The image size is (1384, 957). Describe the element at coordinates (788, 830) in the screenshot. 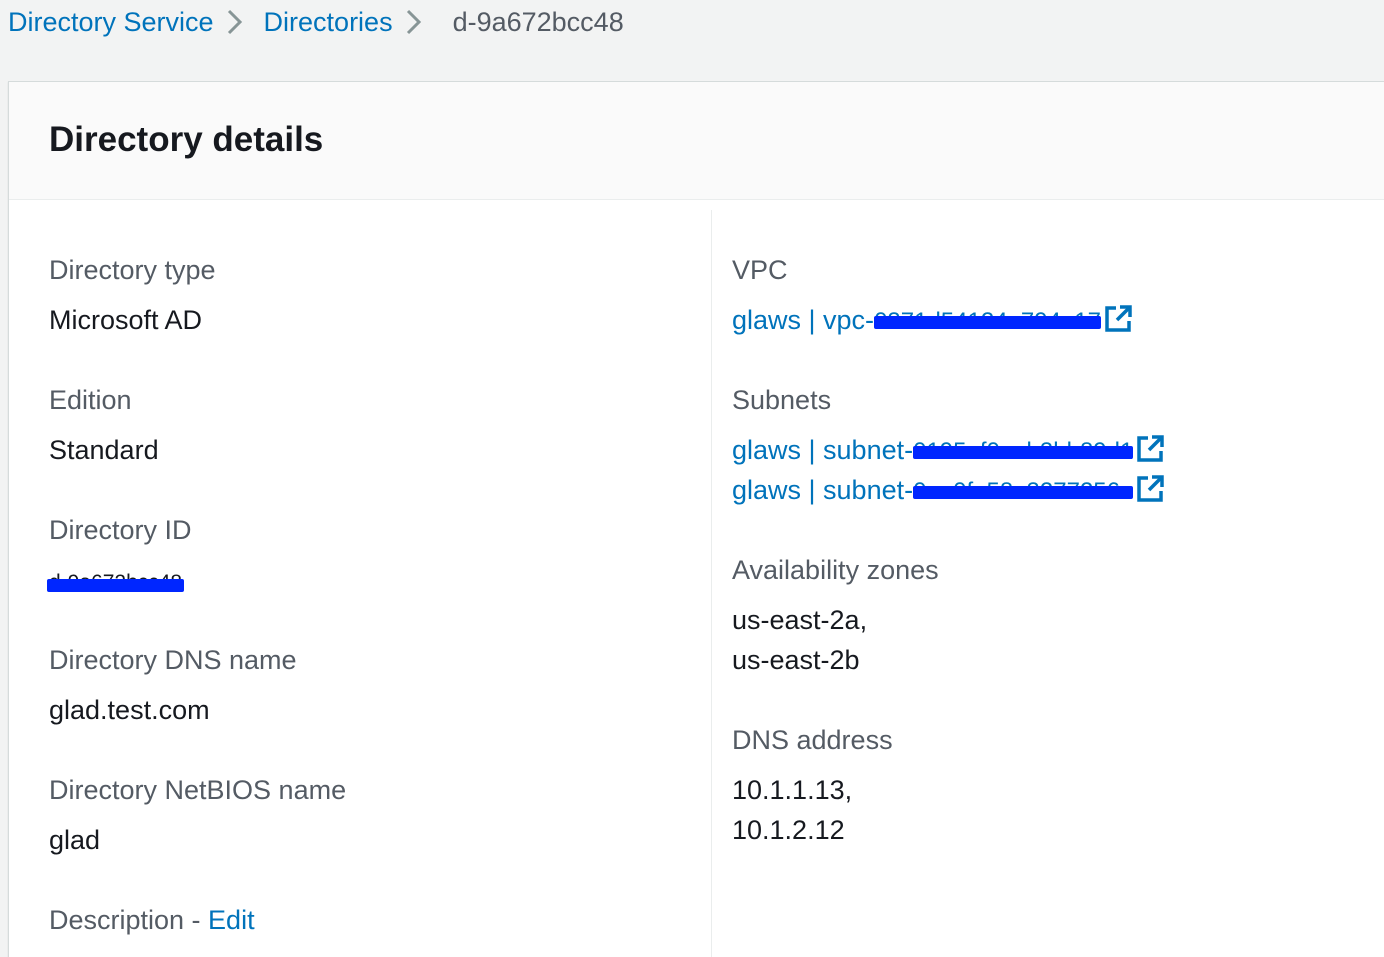

I see `dns-address-value: 10.1.2.12` at that location.